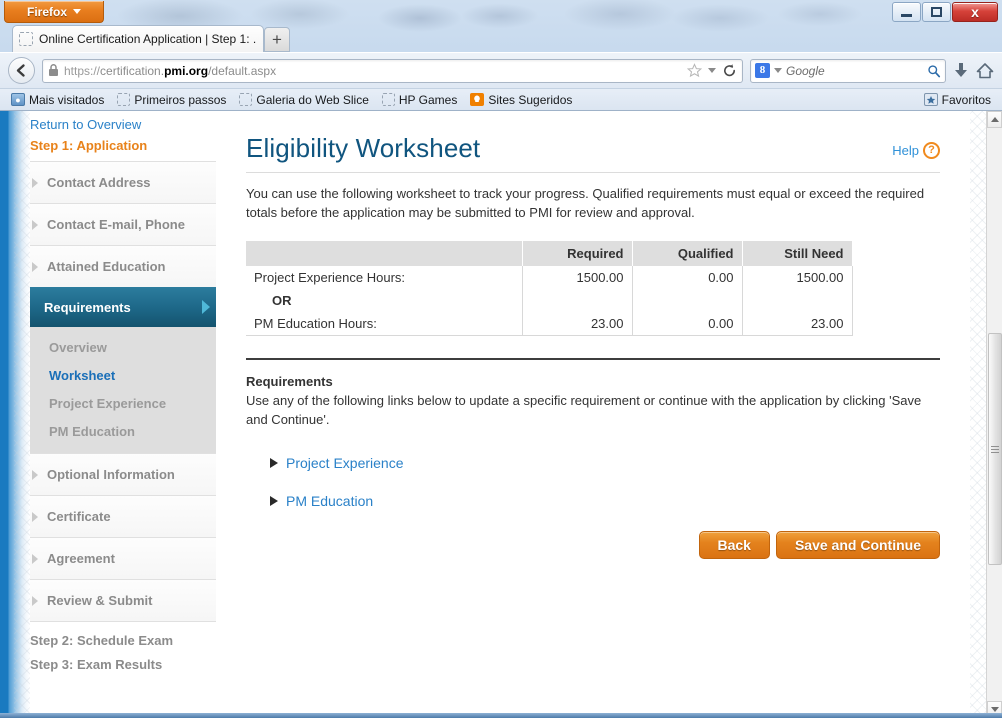 This screenshot has height=718, width=1002. What do you see at coordinates (857, 545) in the screenshot?
I see `save-and-continue-button: Save and Continue` at bounding box center [857, 545].